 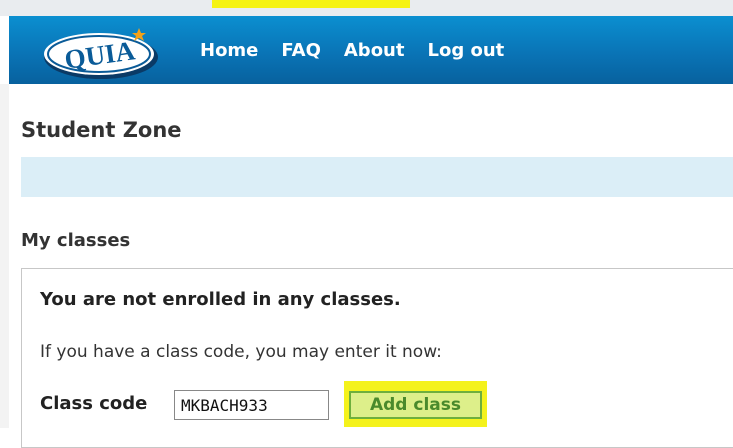 I want to click on annotation-highlight, so click(x=311, y=4).